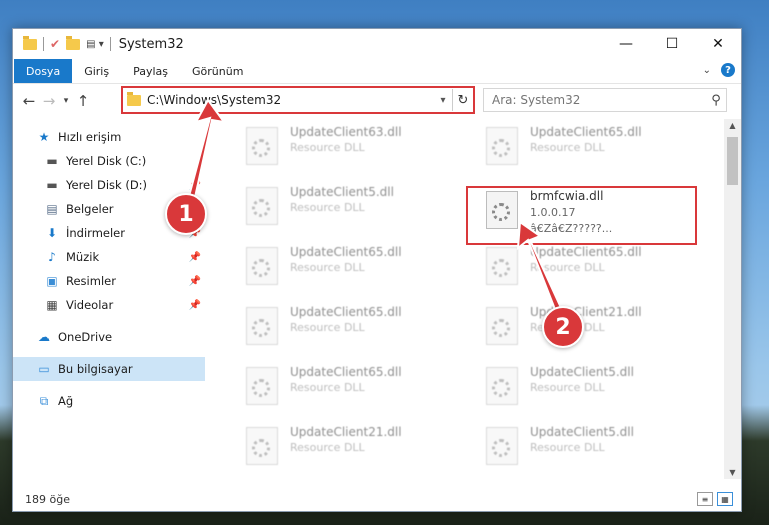 This screenshot has height=525, width=769. I want to click on address-bar: C:\Windows\System32 ▾ ↻, so click(298, 100).